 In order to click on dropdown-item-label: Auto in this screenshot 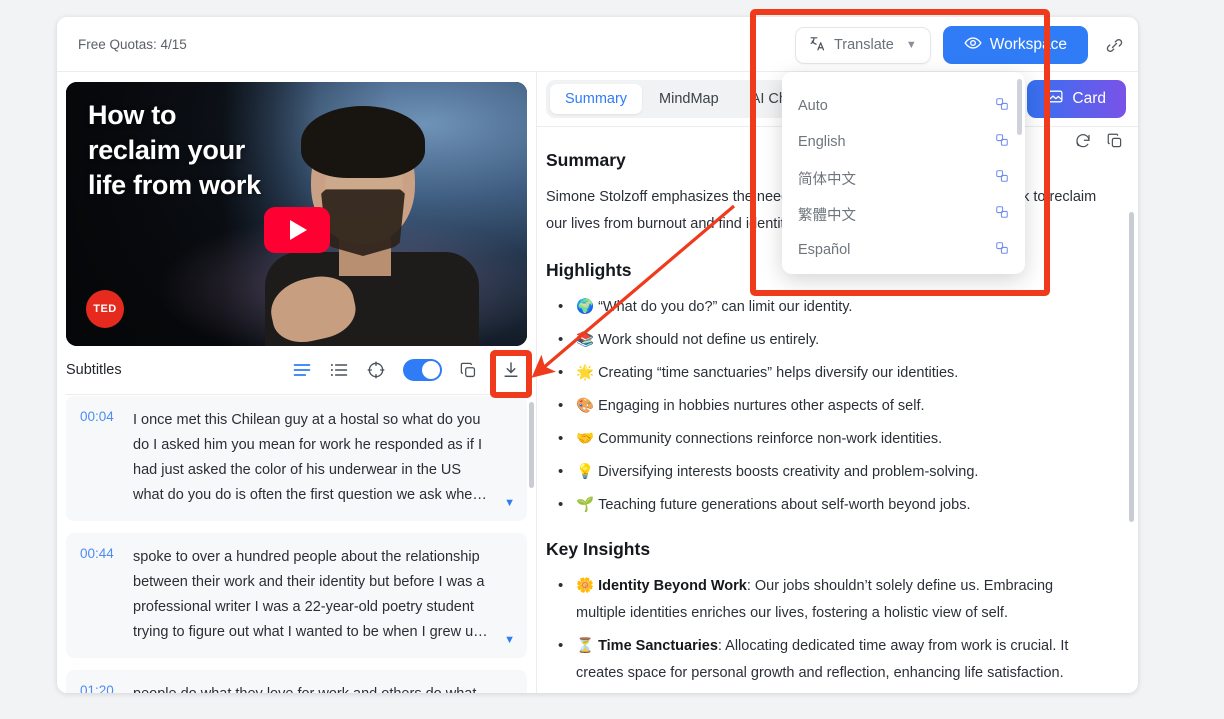, I will do `click(813, 106)`.